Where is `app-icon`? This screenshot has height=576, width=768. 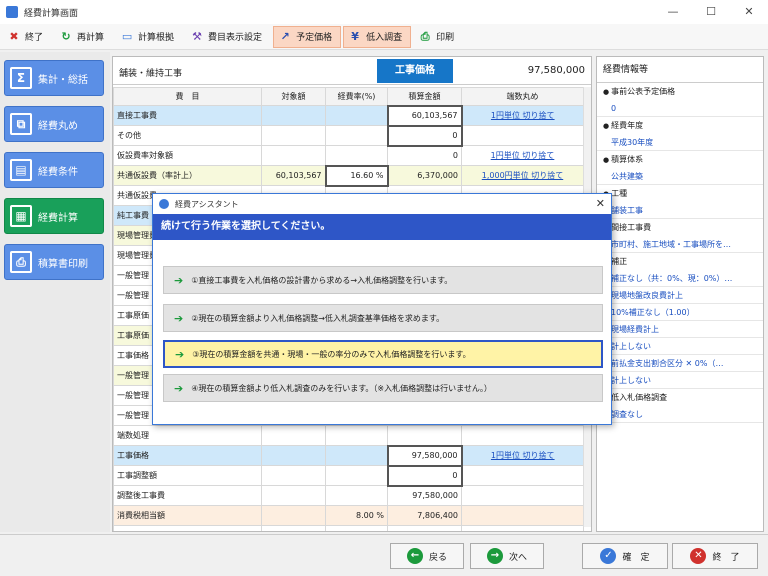
app-icon is located at coordinates (12, 12).